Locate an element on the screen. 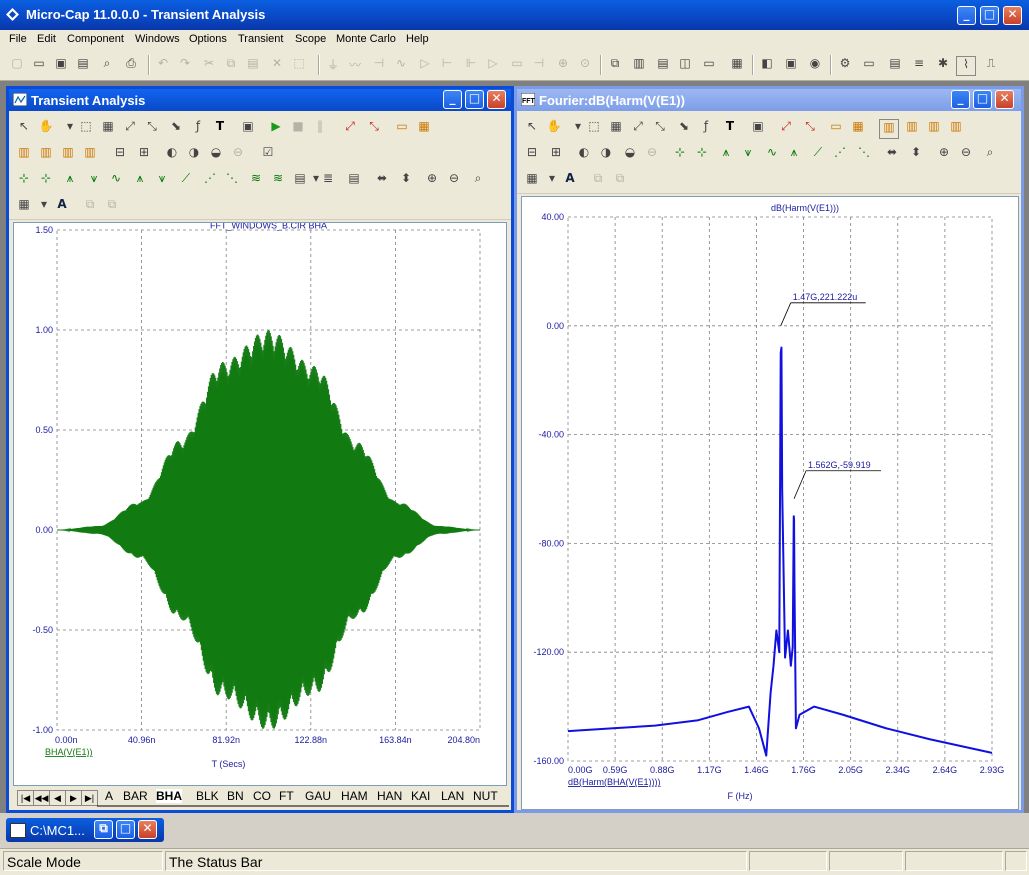  zoom-out-disabled-icon: ⊖ is located at coordinates (652, 154).